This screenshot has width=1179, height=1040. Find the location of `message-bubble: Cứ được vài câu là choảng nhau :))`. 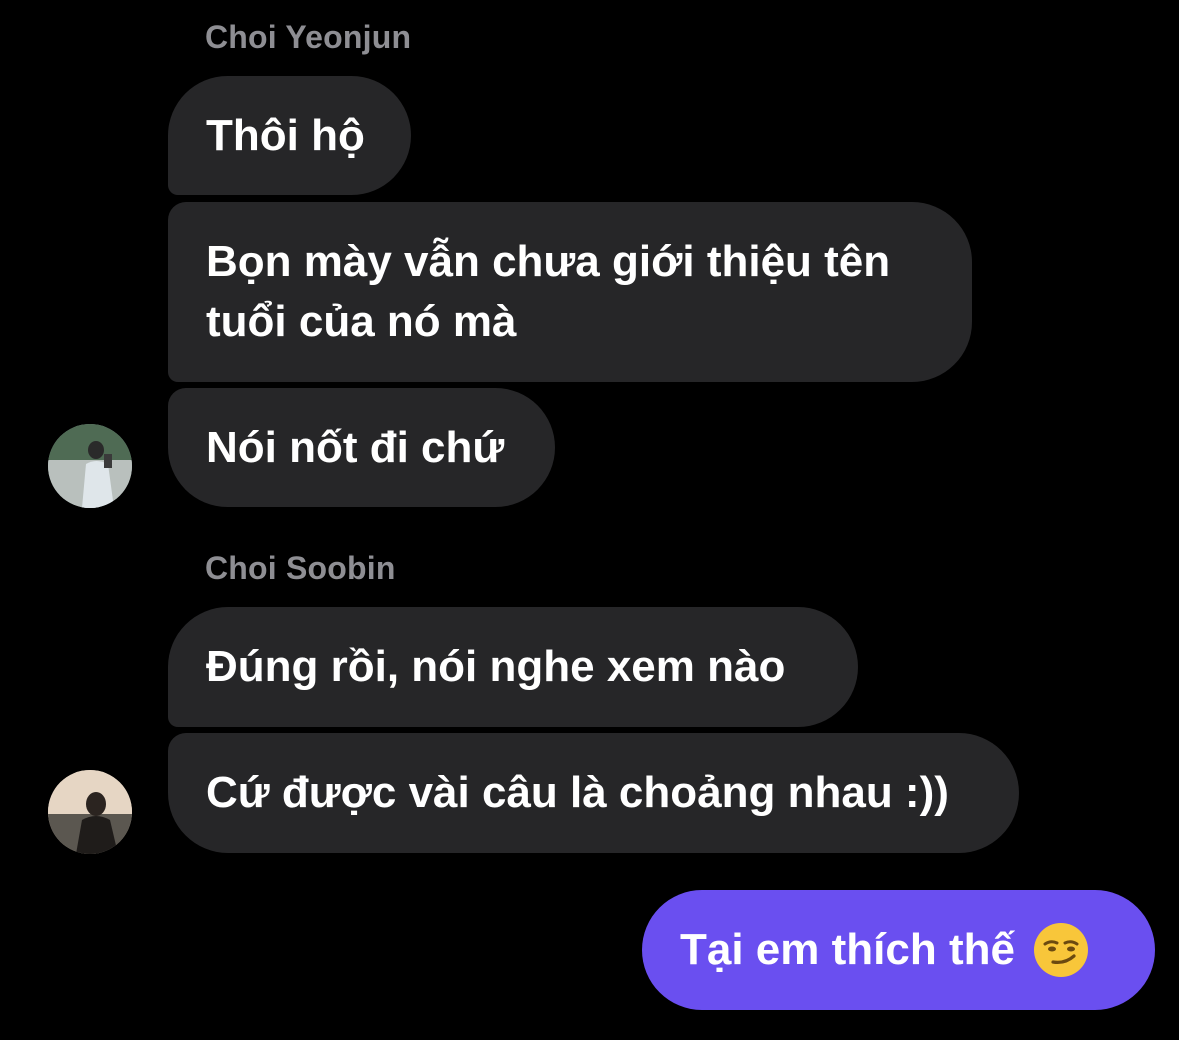

message-bubble: Cứ được vài câu là choảng nhau :)) is located at coordinates (593, 793).